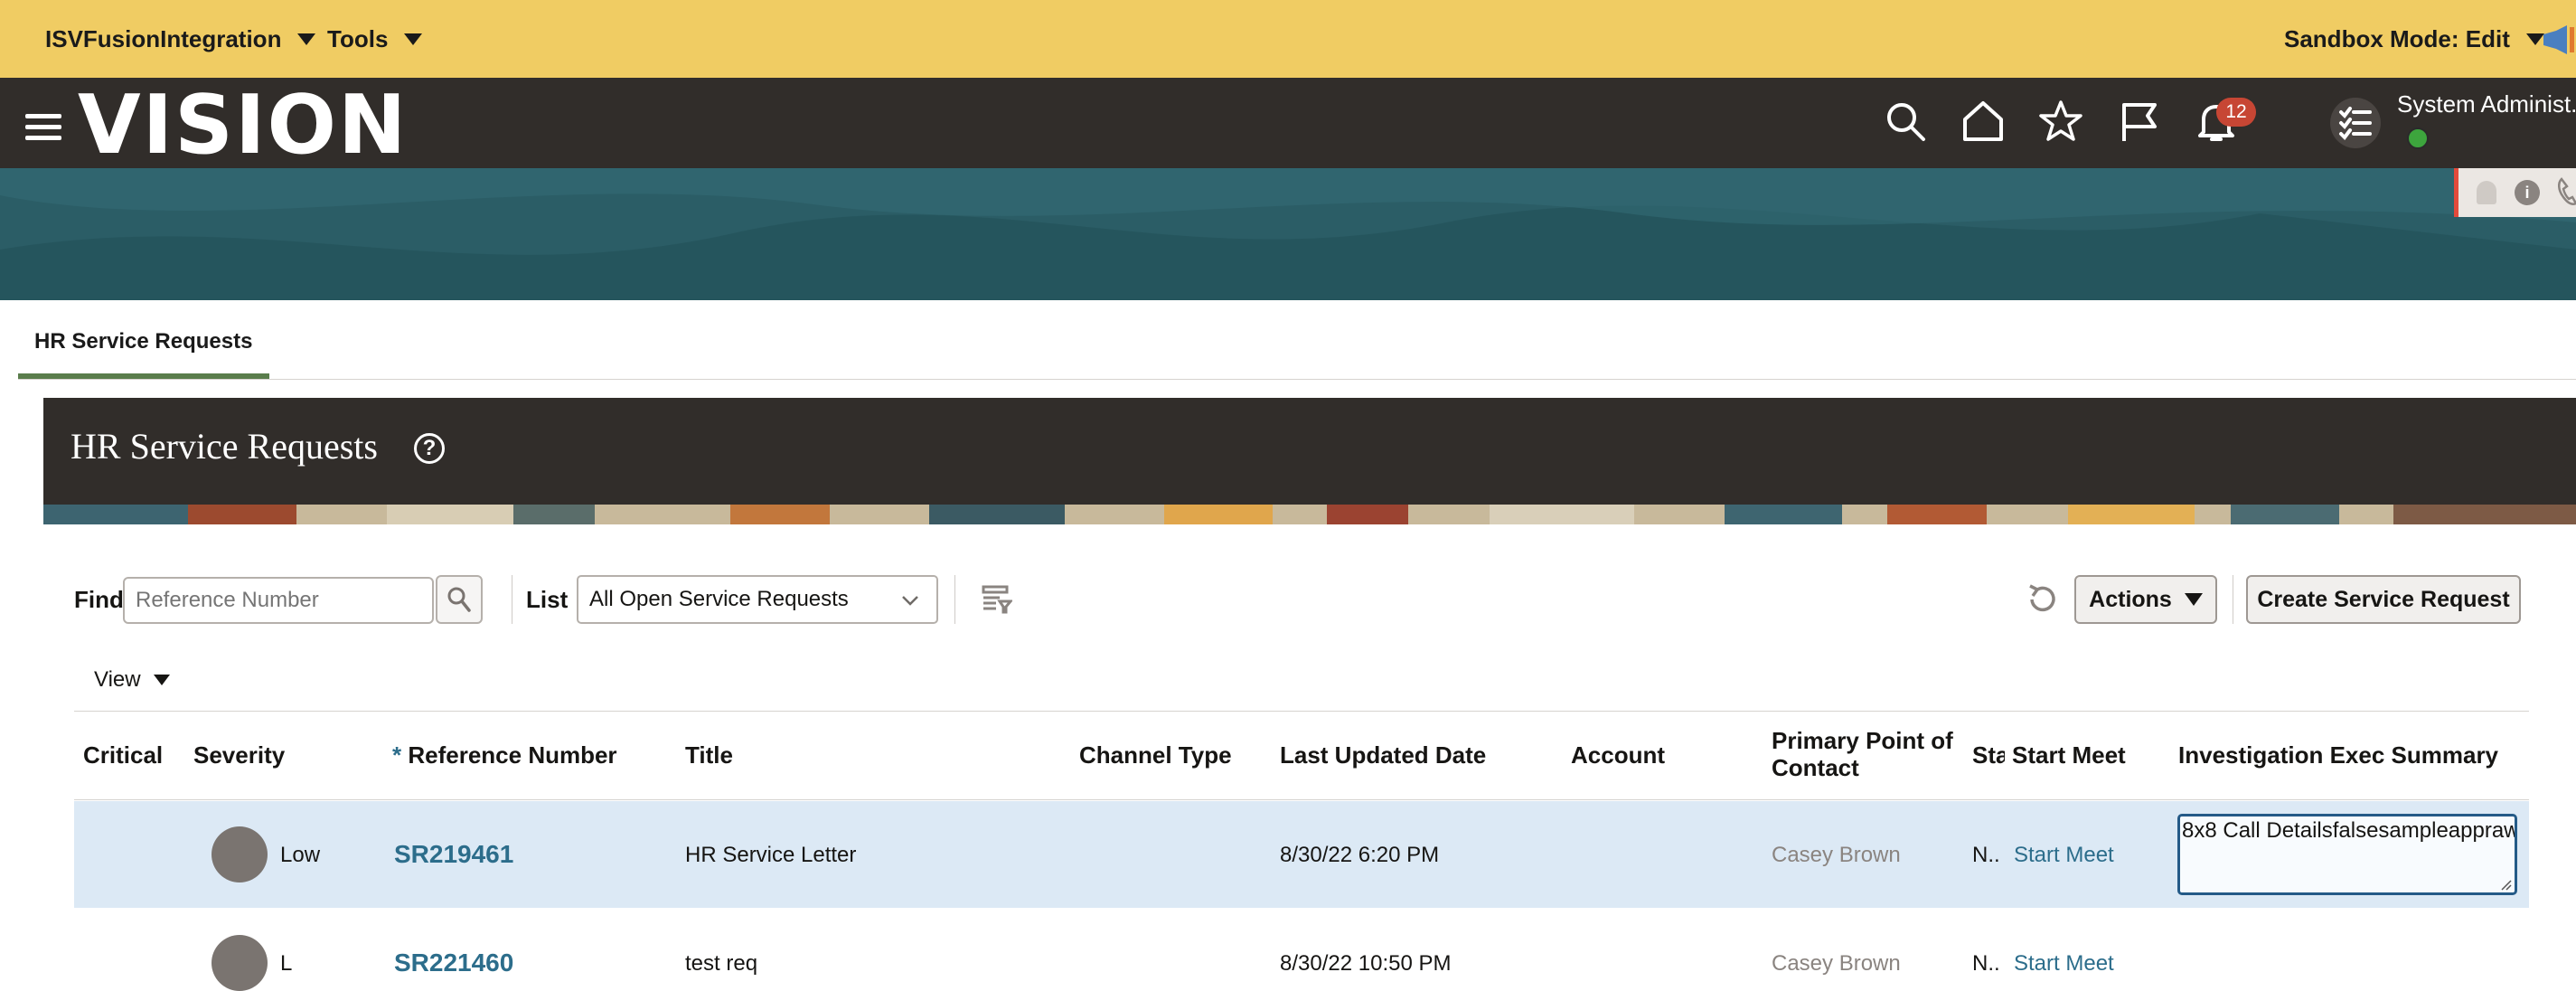  I want to click on view-menu: View, so click(132, 680).